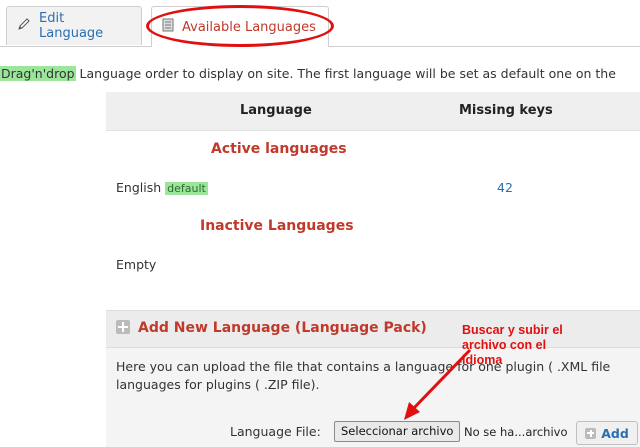  Describe the element at coordinates (505, 187) in the screenshot. I see `missing-keys-link: 42` at that location.